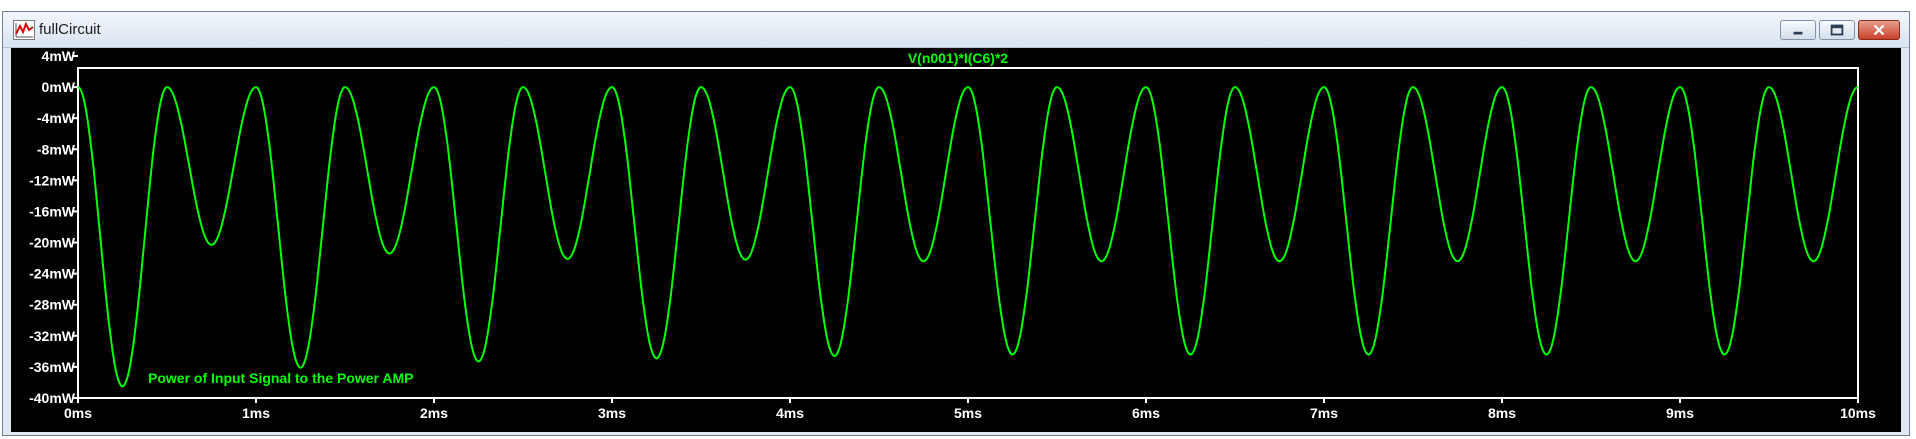 This screenshot has width=1916, height=439. I want to click on minimize-icon, so click(1798, 33).